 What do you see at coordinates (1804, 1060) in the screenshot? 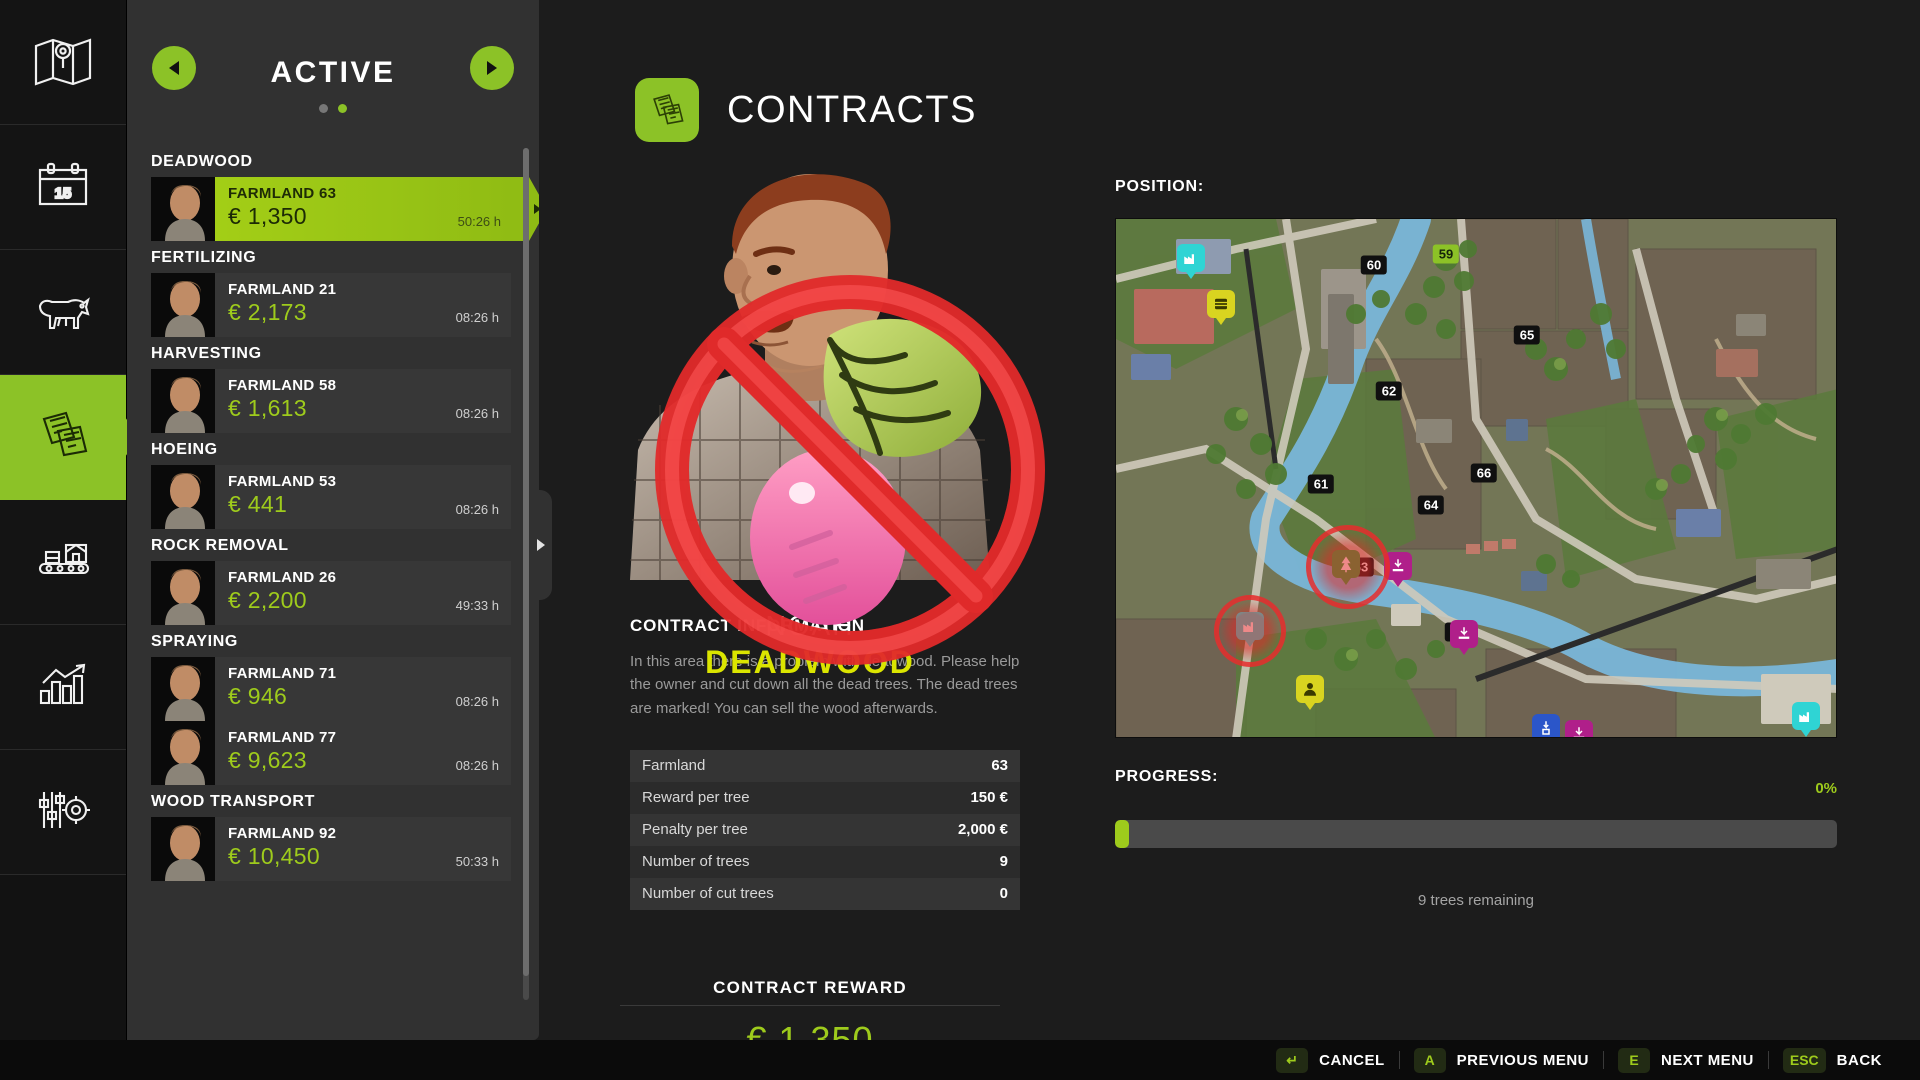
I see `action-key: ESC` at bounding box center [1804, 1060].